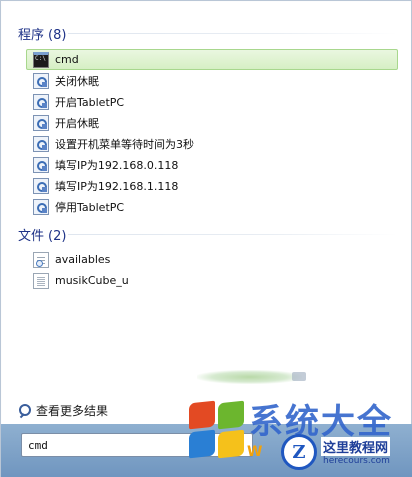 This screenshot has height=477, width=412. What do you see at coordinates (63, 410) in the screenshot?
I see `see-more-results-link: 查看更多结果` at bounding box center [63, 410].